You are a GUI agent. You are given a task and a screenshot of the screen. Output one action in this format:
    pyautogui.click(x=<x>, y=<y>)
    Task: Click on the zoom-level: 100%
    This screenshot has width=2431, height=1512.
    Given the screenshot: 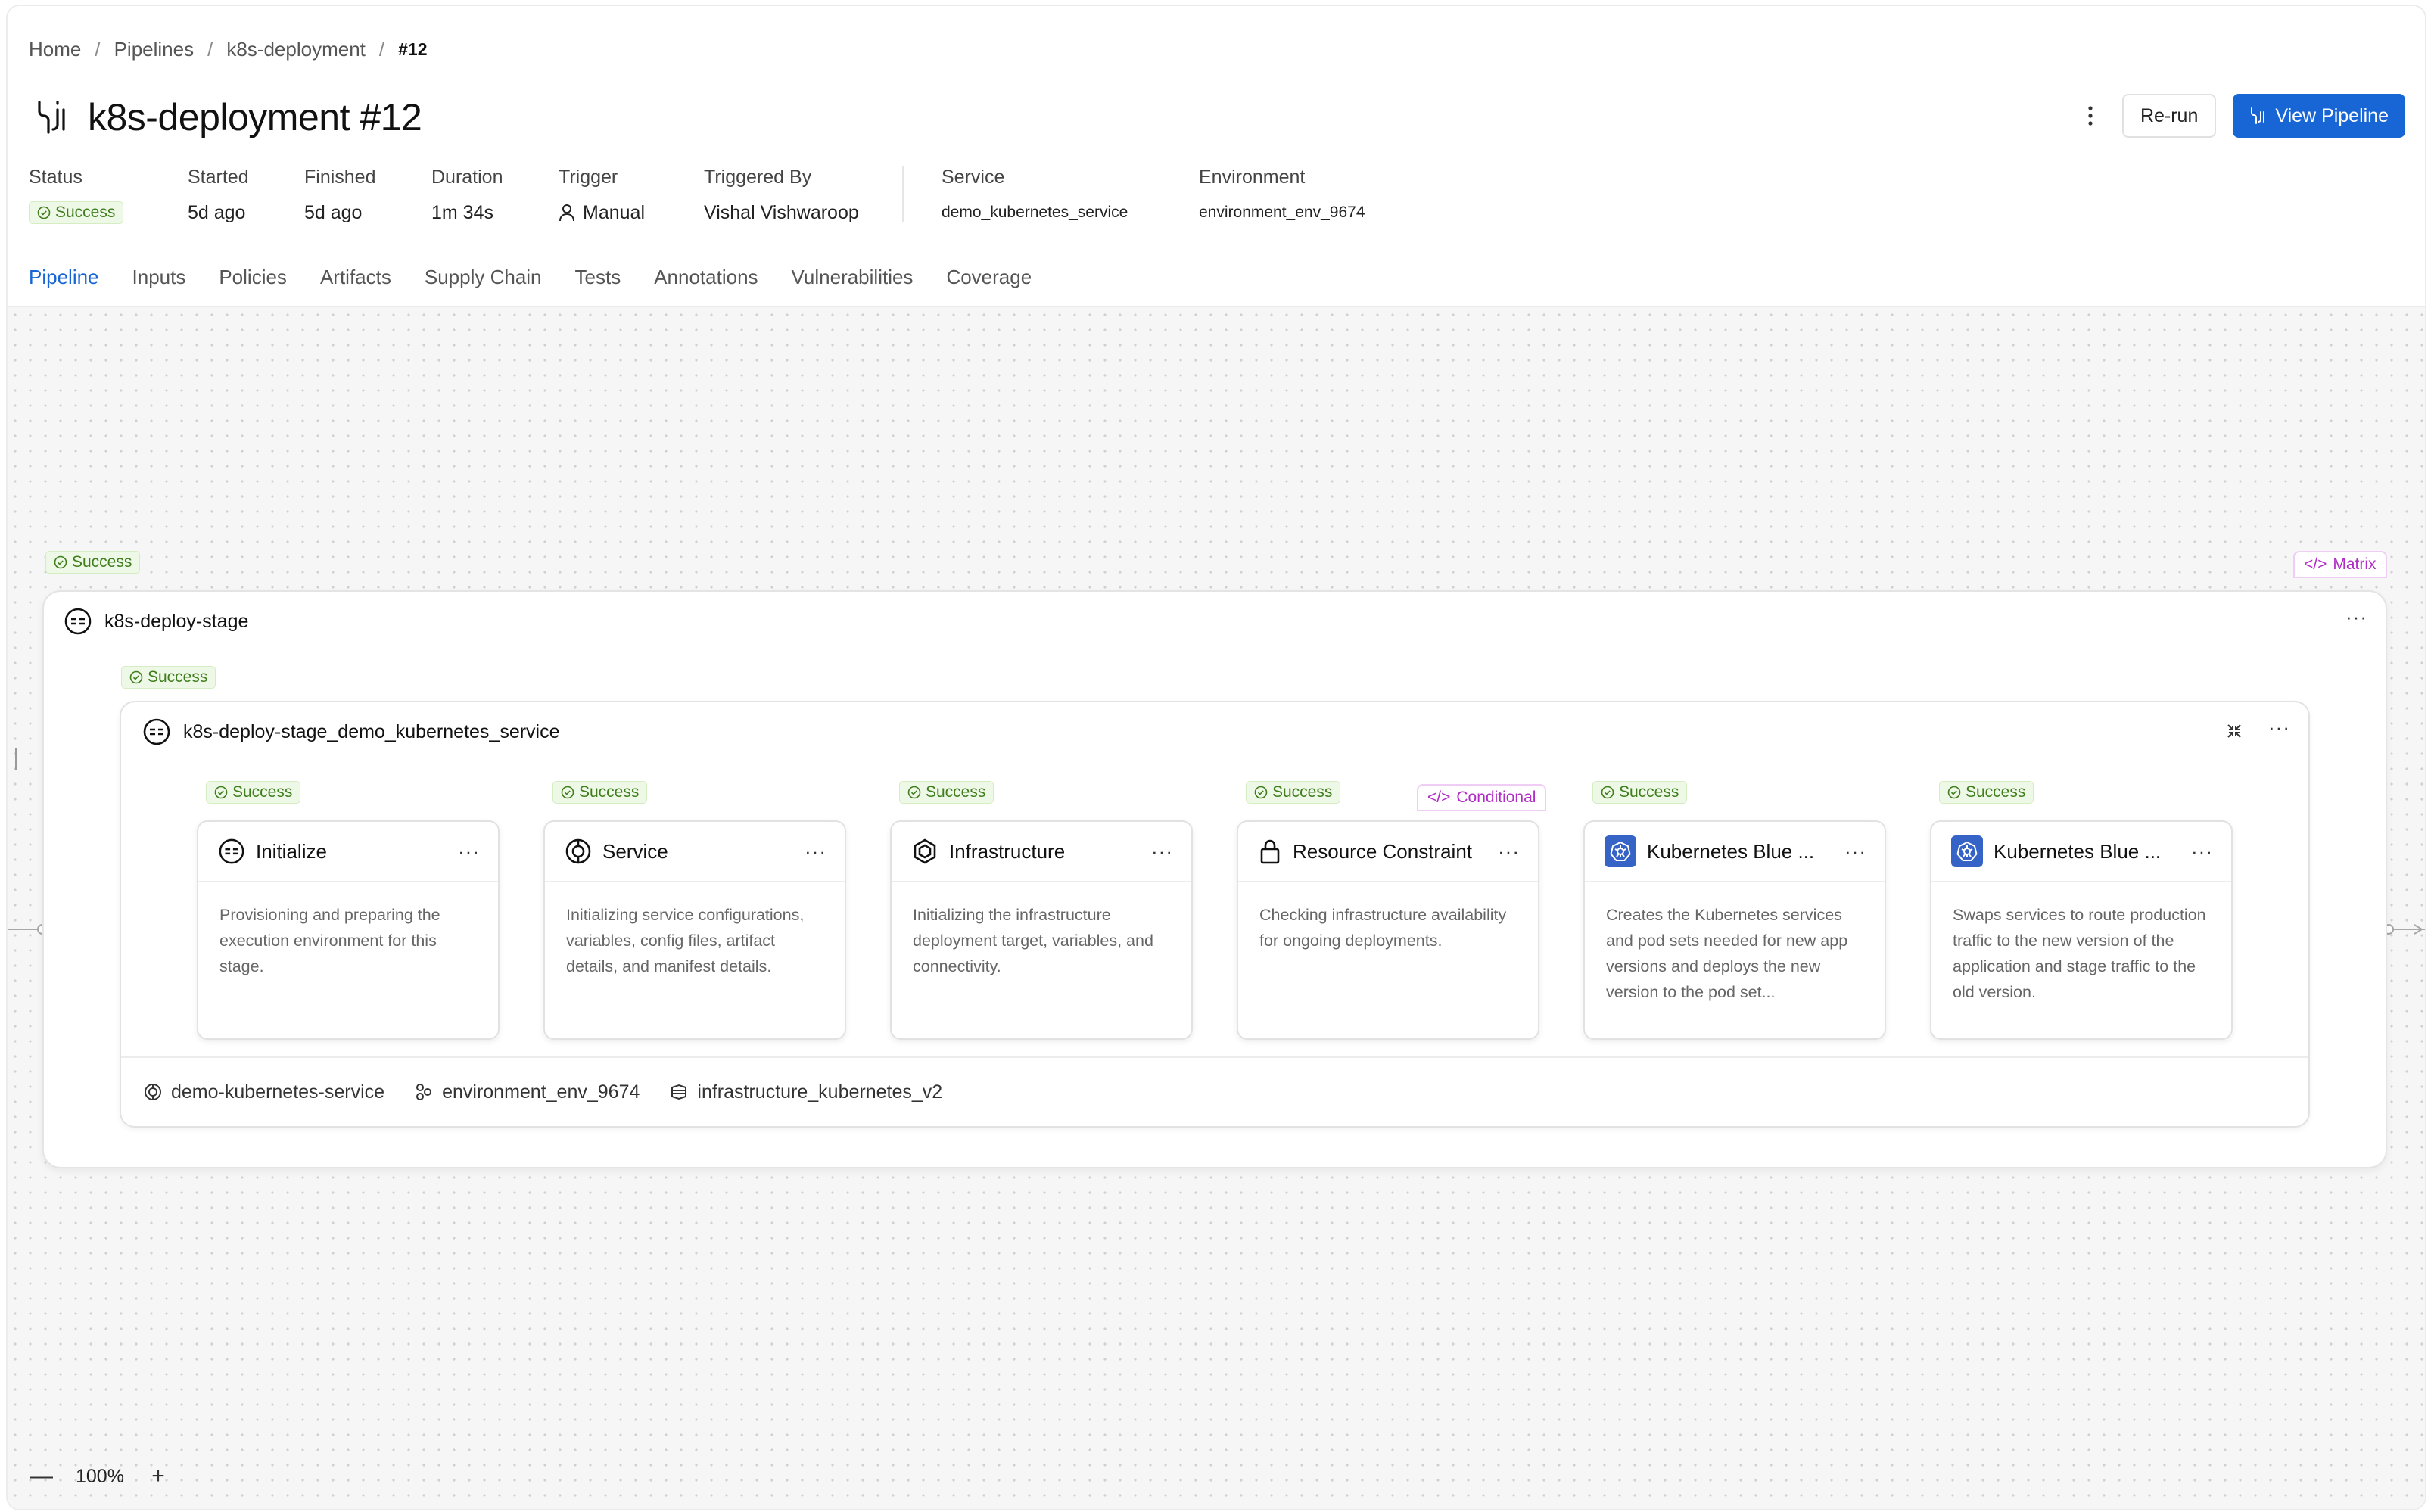 What is the action you would take?
    pyautogui.click(x=100, y=1476)
    